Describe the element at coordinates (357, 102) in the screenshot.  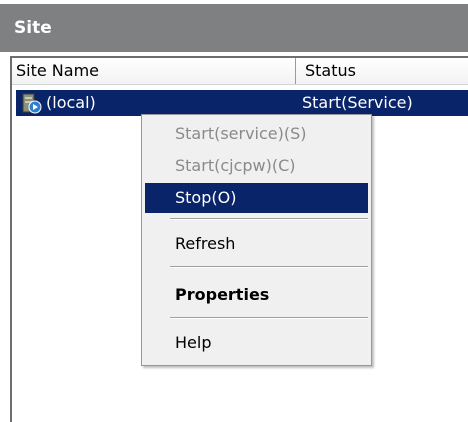
I see `site-status-cell: Start(Service)` at that location.